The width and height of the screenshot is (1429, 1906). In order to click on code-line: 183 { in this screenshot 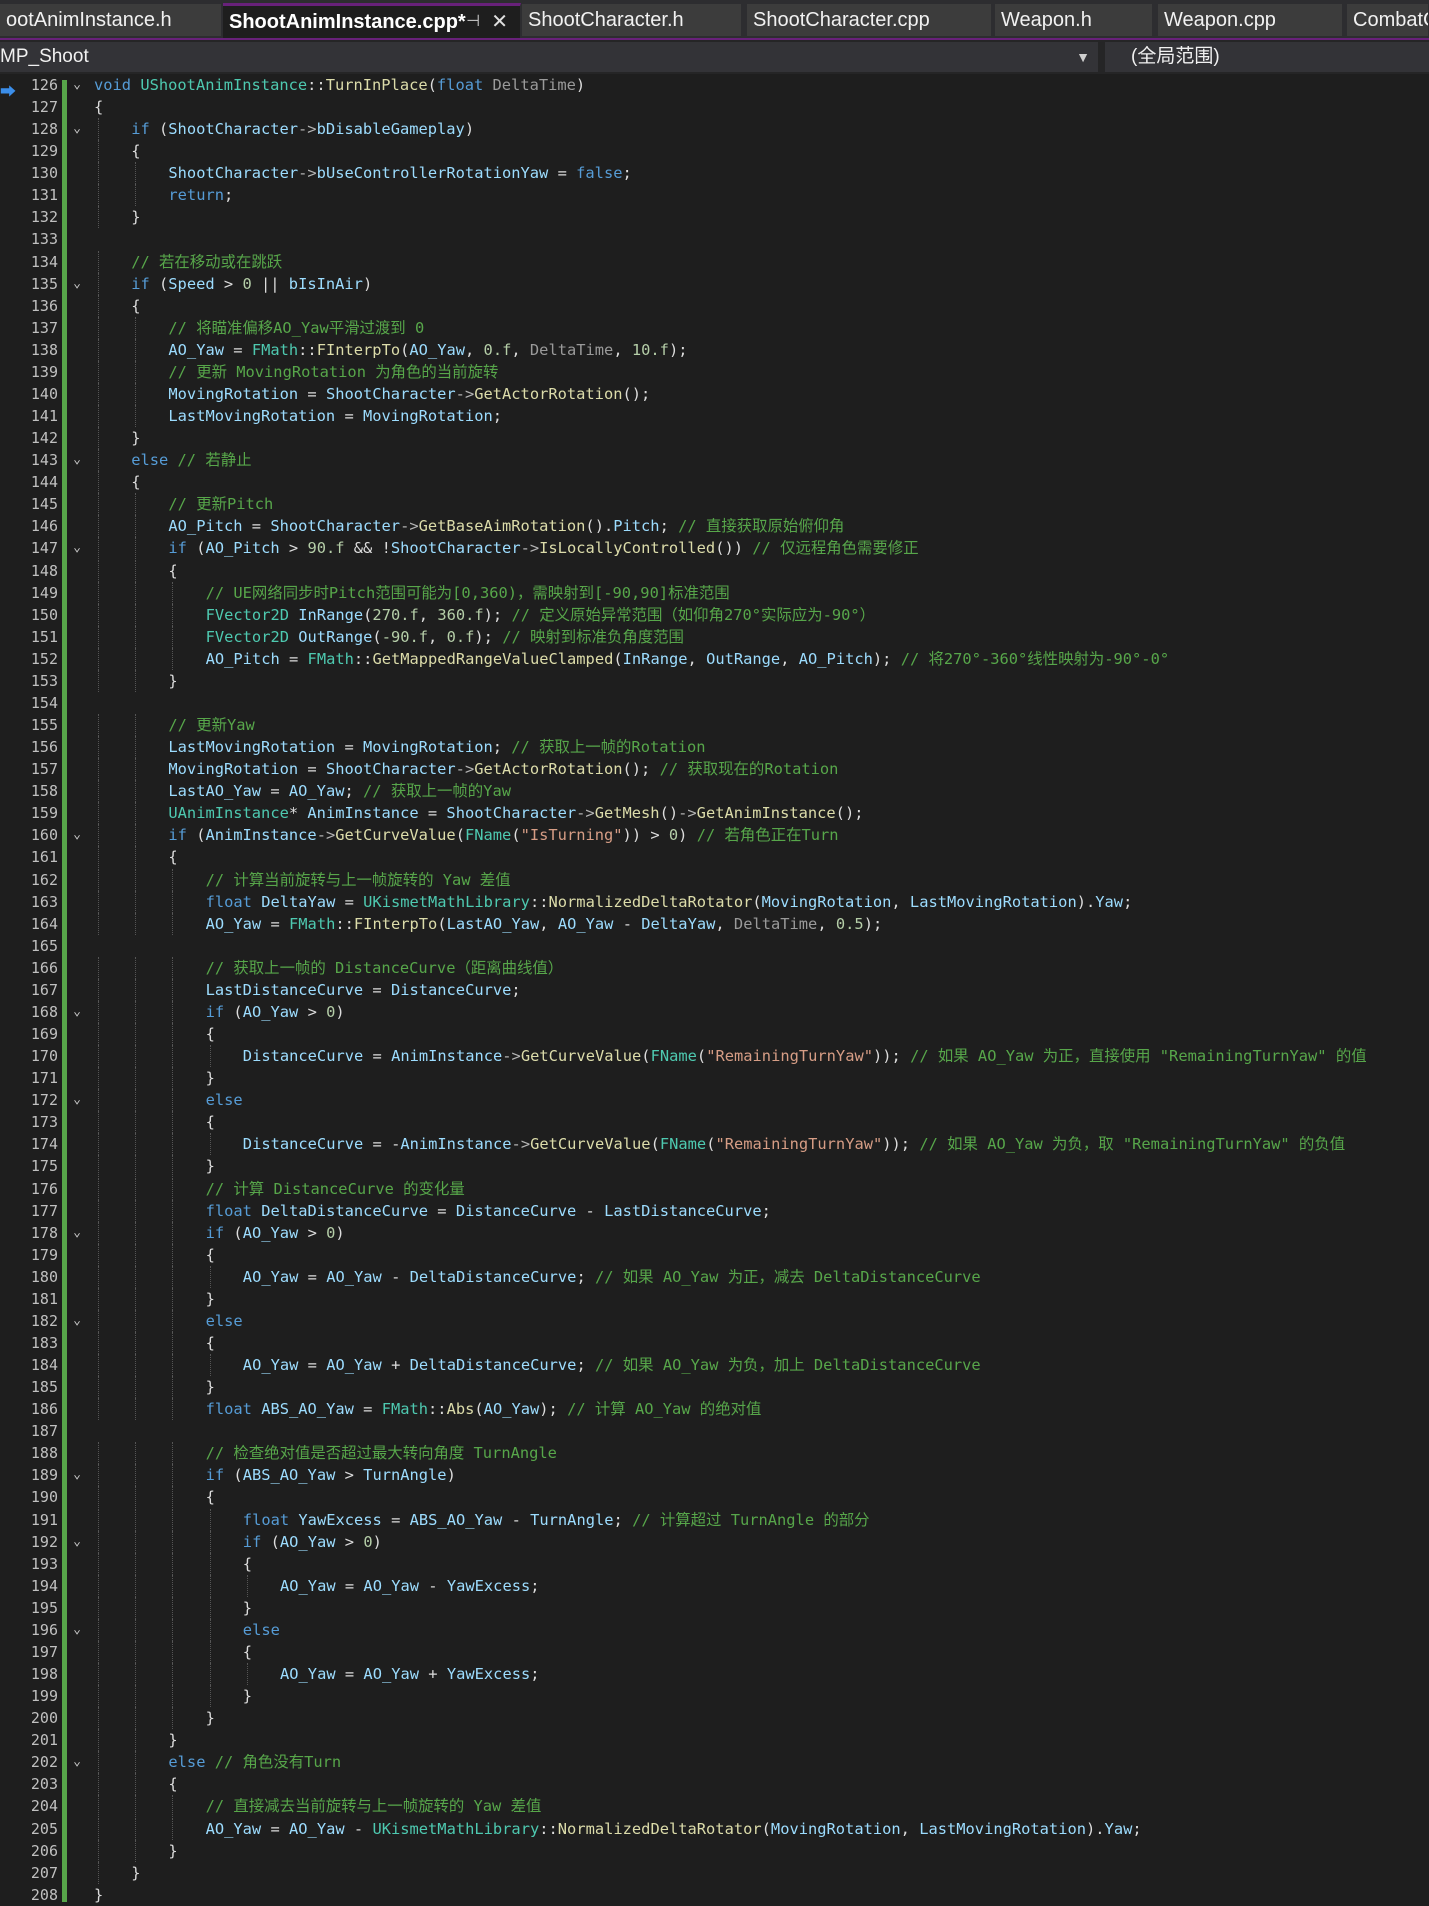, I will do `click(714, 1342)`.